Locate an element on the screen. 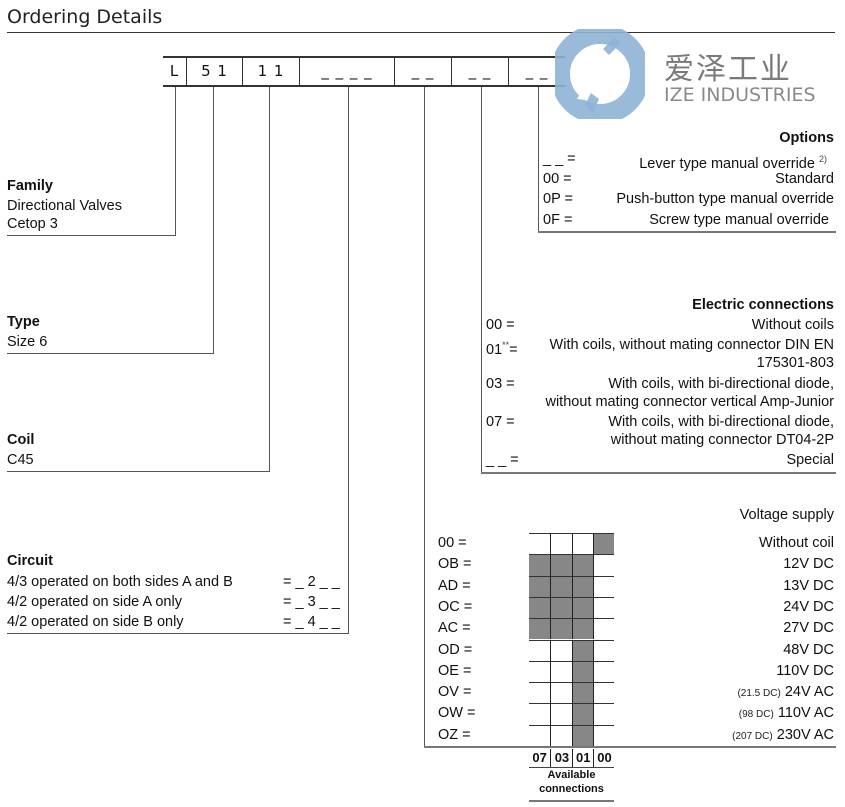 This screenshot has width=845, height=807. voltage-row-code: OD = is located at coordinates (455, 649).